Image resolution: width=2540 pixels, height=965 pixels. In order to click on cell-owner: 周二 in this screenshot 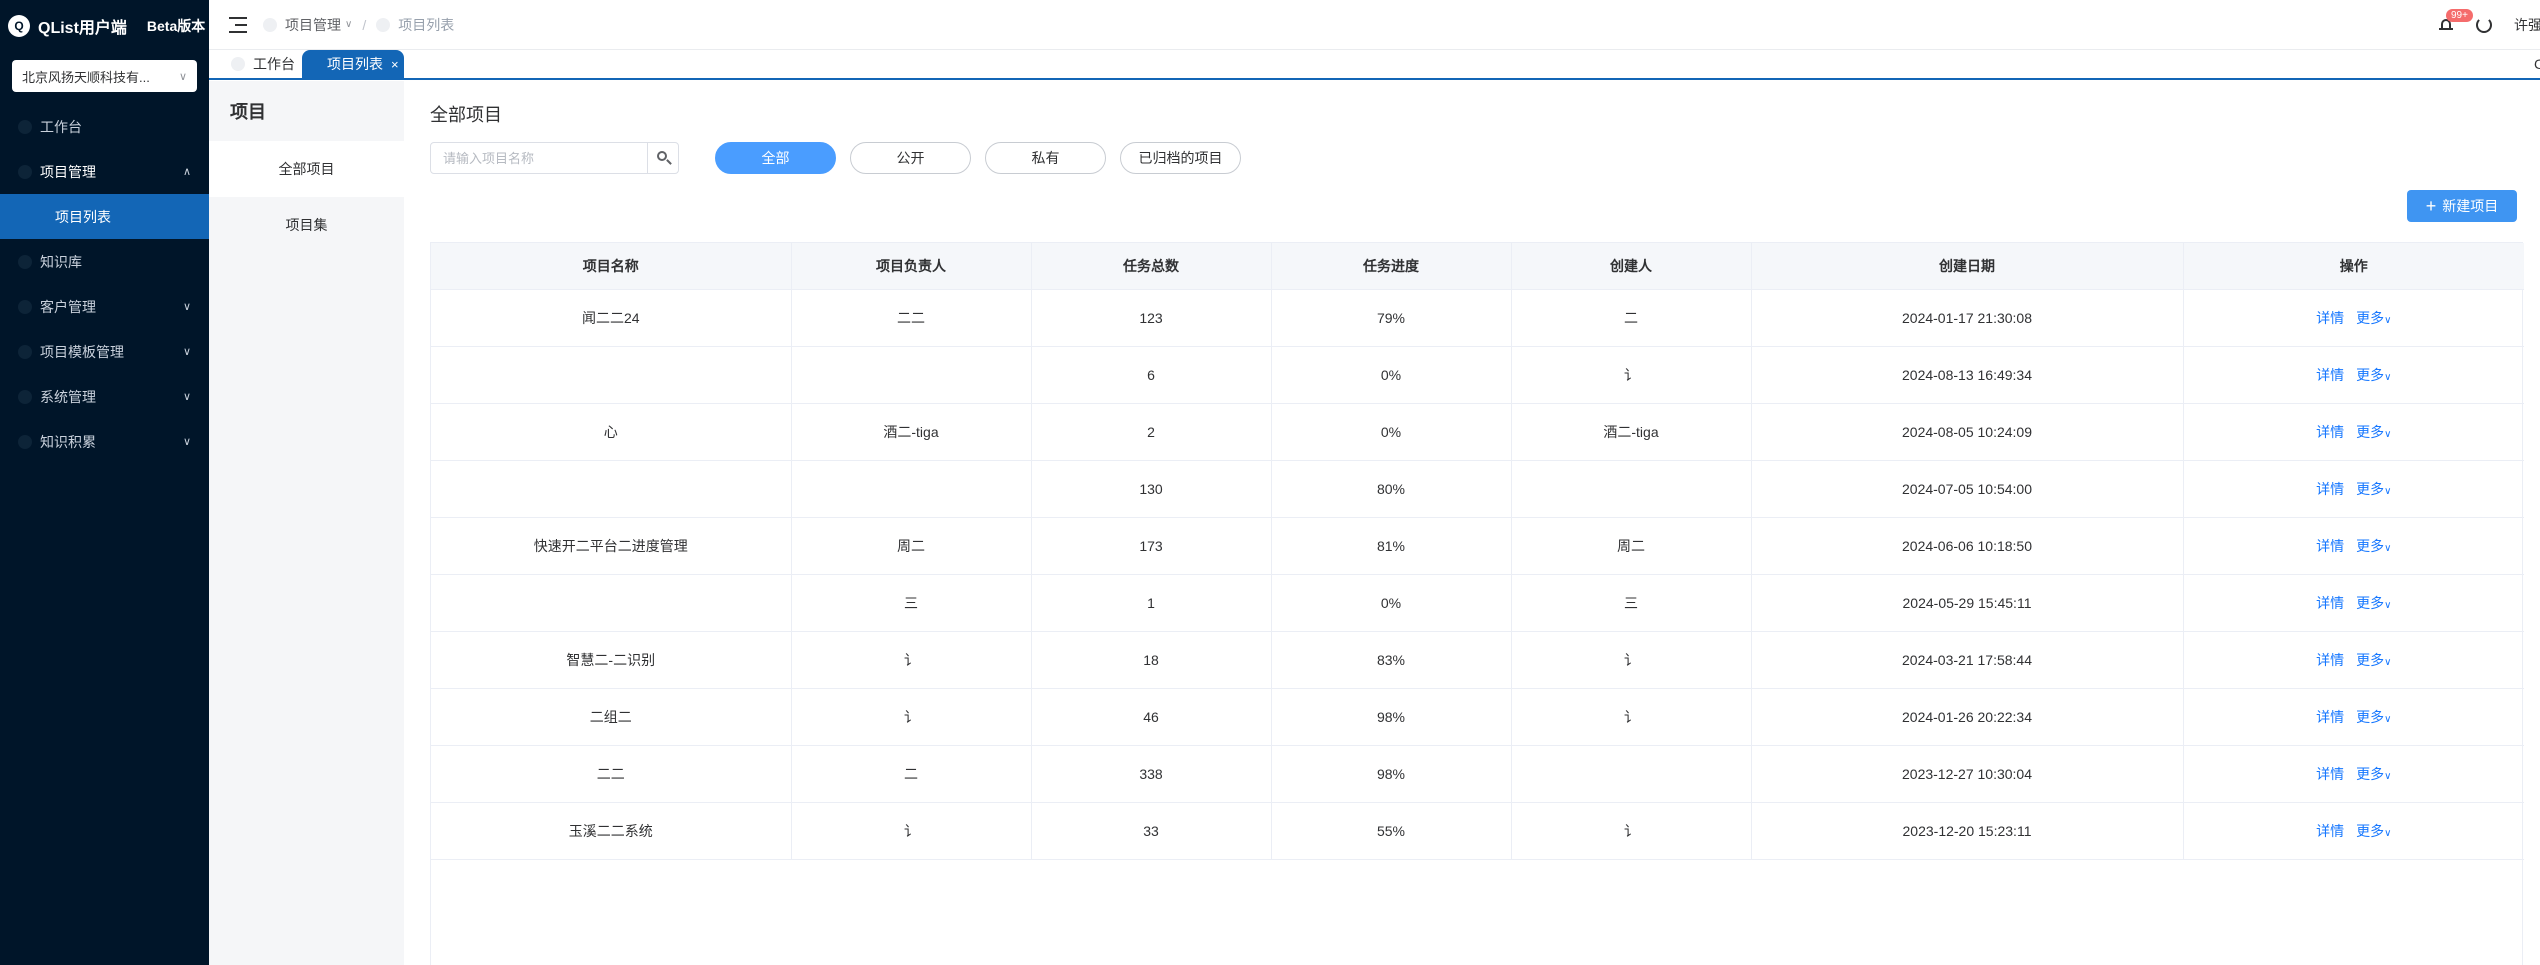, I will do `click(911, 546)`.